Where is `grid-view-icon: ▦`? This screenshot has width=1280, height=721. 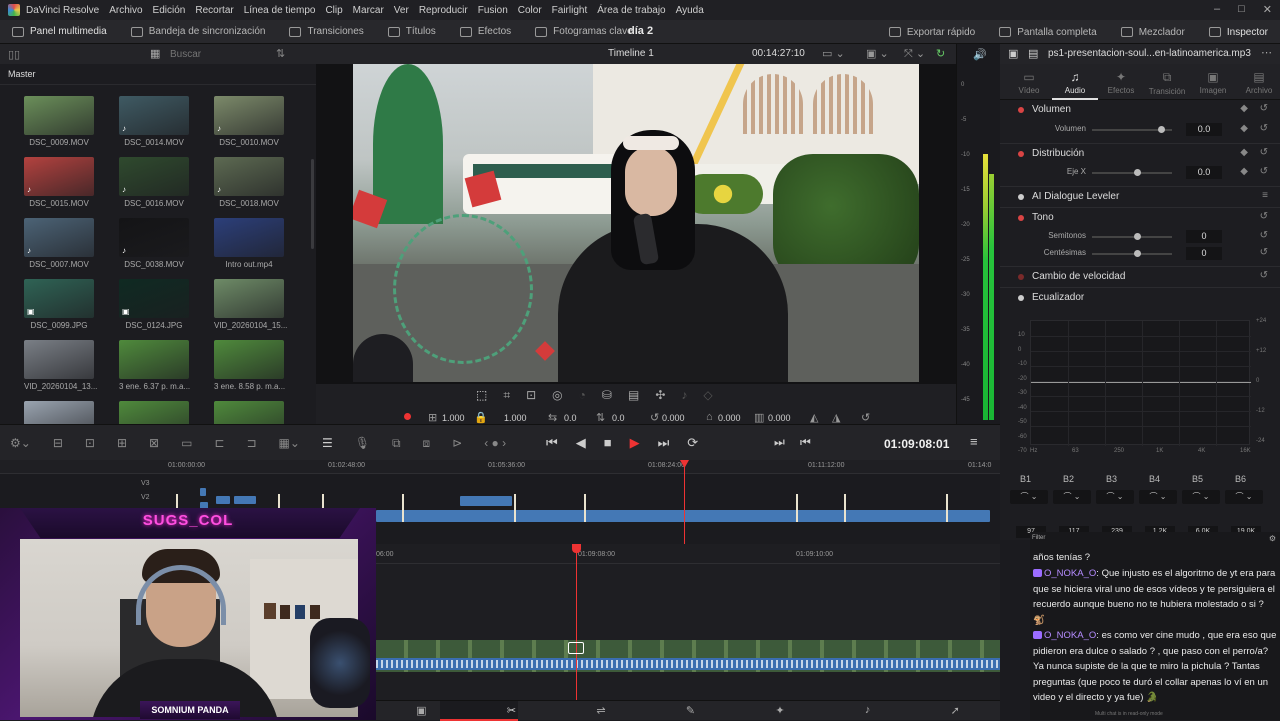
grid-view-icon: ▦ is located at coordinates (155, 53).